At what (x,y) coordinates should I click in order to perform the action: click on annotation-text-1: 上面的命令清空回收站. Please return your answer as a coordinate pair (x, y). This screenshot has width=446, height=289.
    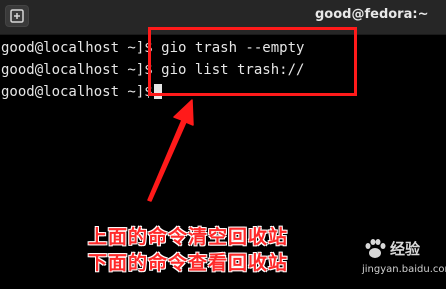
    Looking at the image, I should click on (188, 237).